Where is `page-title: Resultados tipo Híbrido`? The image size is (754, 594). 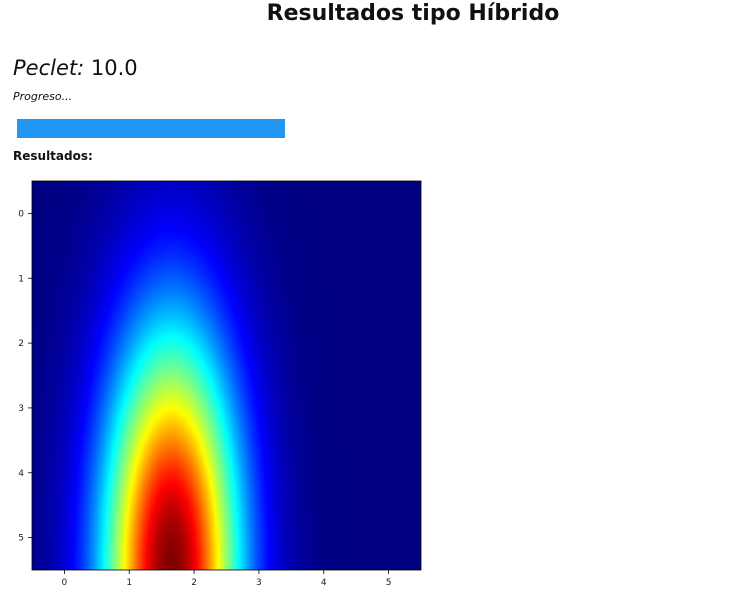
page-title: Resultados tipo Híbrido is located at coordinates (413, 13).